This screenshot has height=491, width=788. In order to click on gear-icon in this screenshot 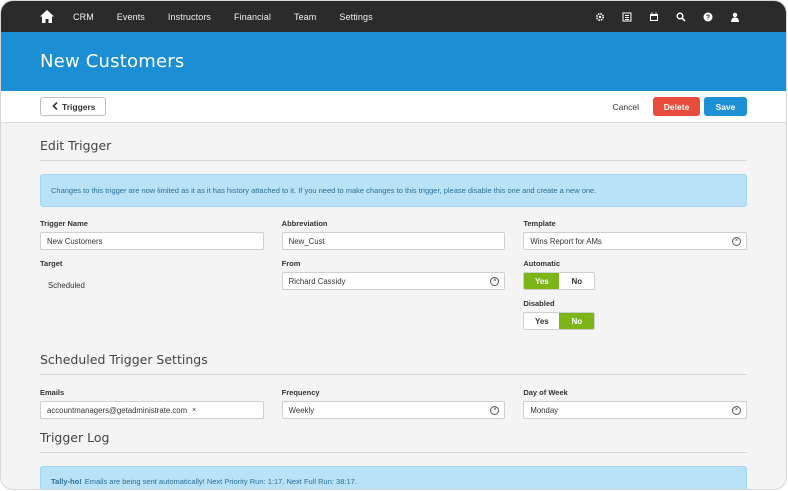, I will do `click(600, 17)`.